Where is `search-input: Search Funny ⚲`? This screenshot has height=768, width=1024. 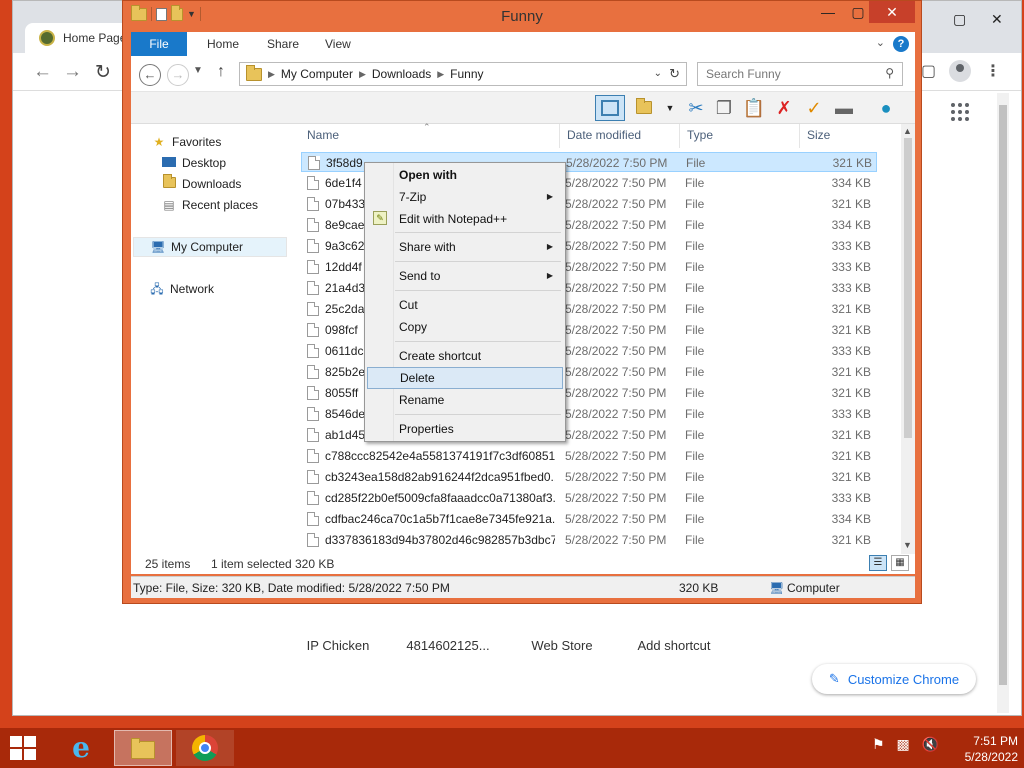
search-input: Search Funny ⚲ is located at coordinates (800, 74).